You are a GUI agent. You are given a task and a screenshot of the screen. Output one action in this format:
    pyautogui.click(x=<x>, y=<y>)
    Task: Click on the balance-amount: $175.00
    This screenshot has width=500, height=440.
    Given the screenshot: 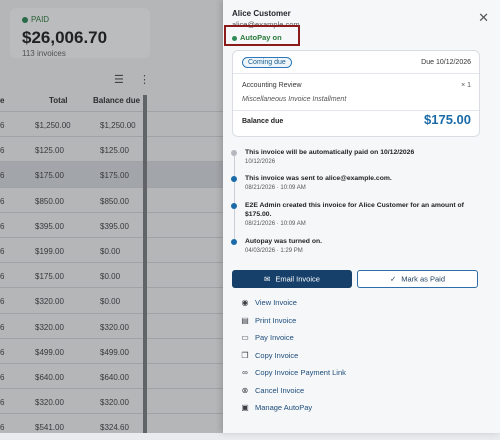 What is the action you would take?
    pyautogui.click(x=447, y=119)
    